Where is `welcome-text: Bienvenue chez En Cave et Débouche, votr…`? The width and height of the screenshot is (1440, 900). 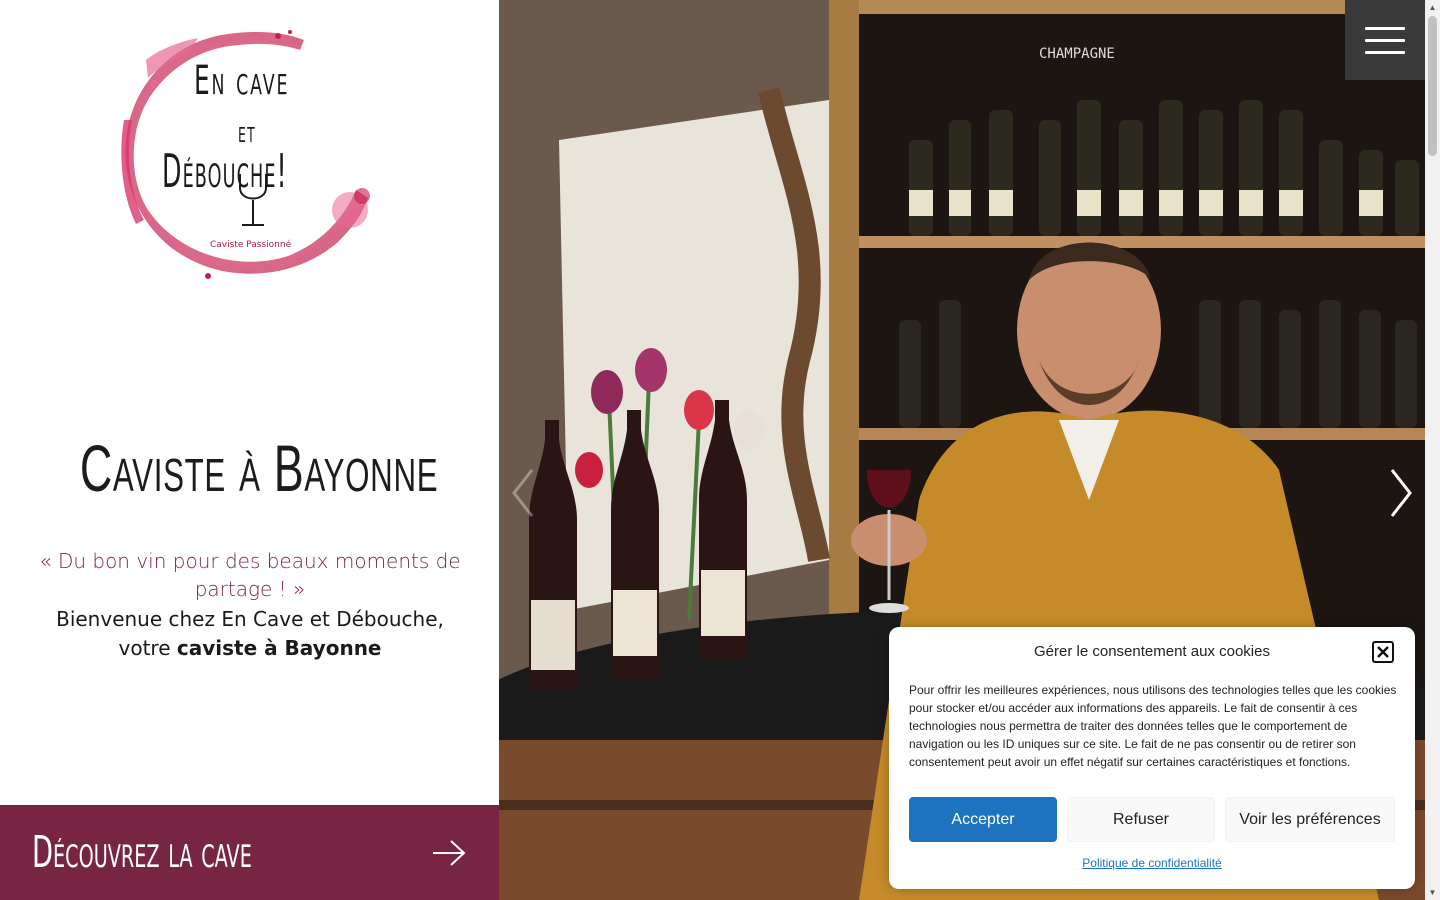
welcome-text: Bienvenue chez En Cave et Débouche, votr… is located at coordinates (250, 634).